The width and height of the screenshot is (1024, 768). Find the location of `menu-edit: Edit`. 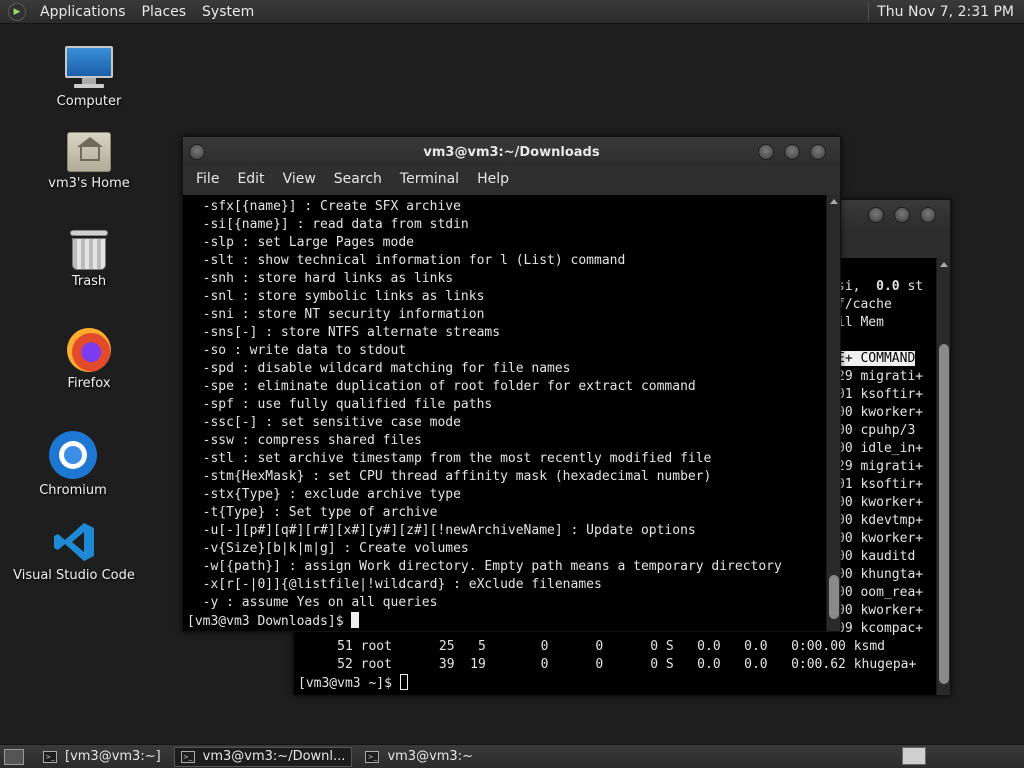

menu-edit: Edit is located at coordinates (250, 179).